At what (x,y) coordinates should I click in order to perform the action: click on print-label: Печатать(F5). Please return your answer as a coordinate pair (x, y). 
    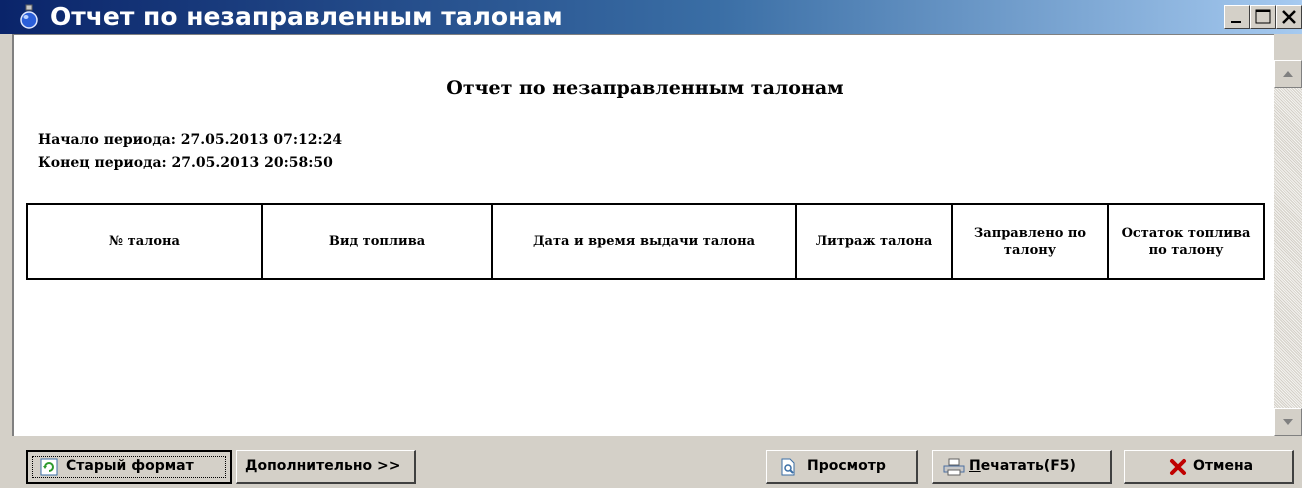
    Looking at the image, I should click on (1022, 466).